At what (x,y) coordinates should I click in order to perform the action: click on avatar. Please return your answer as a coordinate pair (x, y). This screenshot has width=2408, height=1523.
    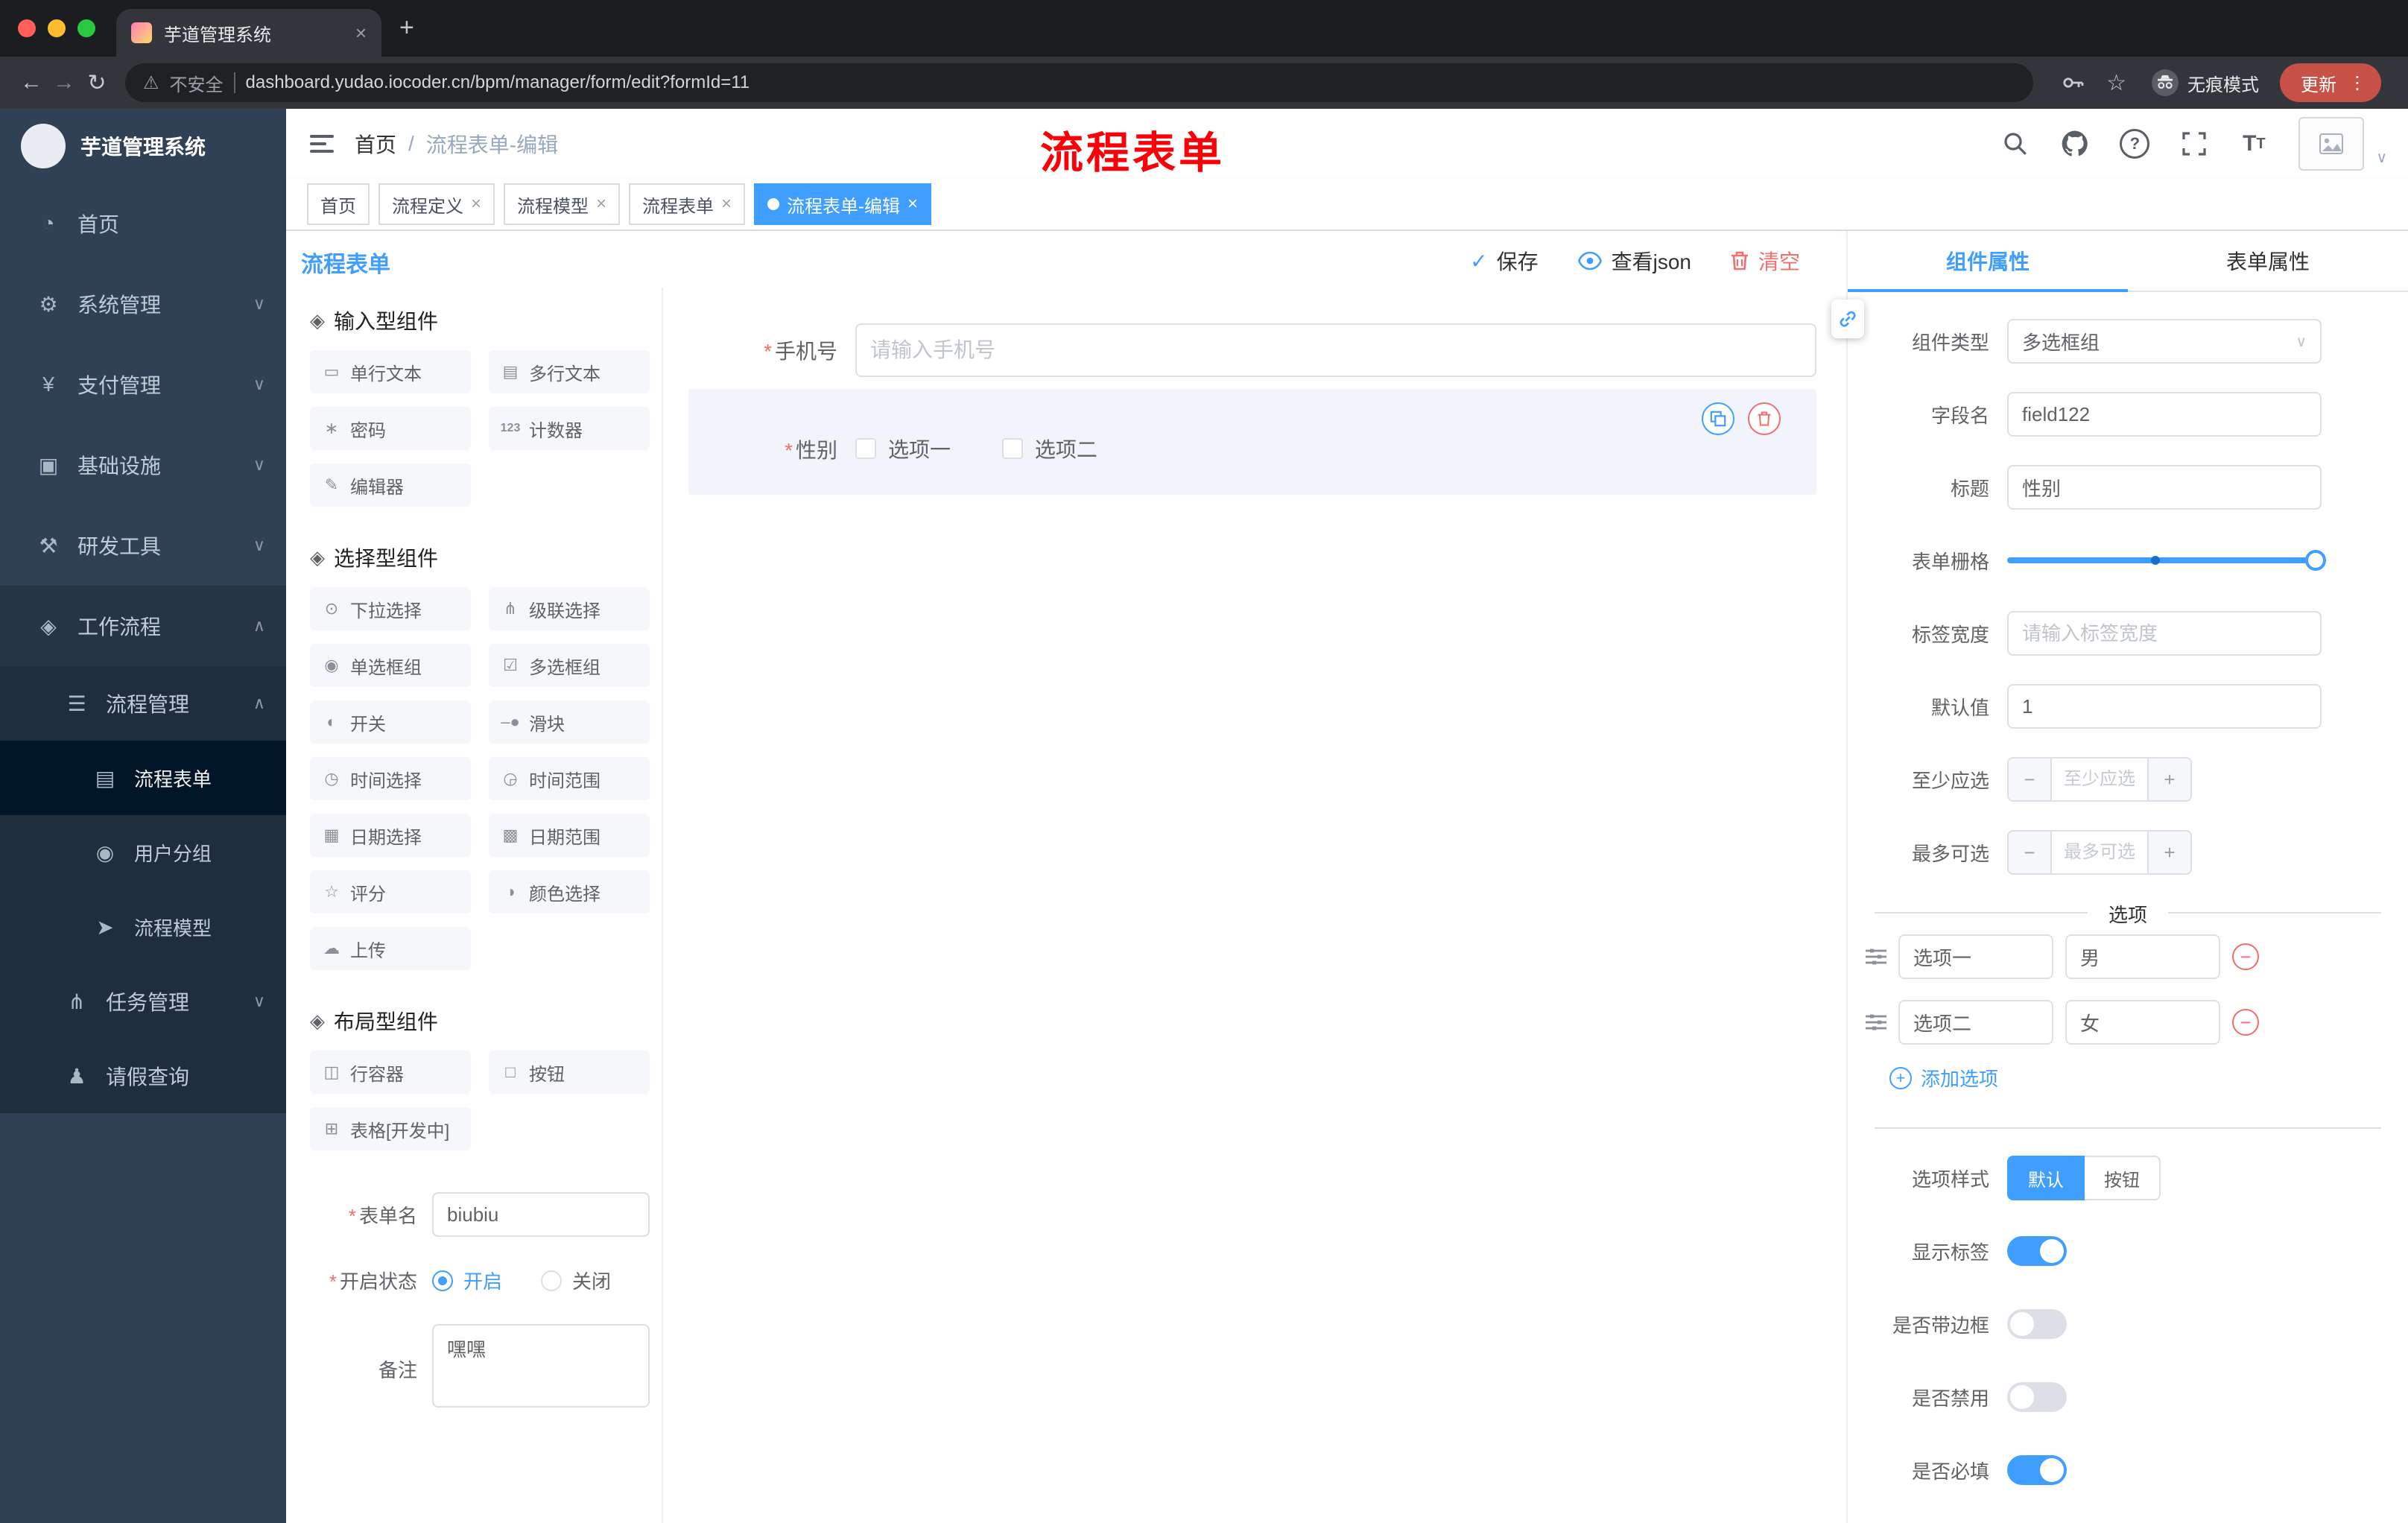
    Looking at the image, I should click on (2331, 144).